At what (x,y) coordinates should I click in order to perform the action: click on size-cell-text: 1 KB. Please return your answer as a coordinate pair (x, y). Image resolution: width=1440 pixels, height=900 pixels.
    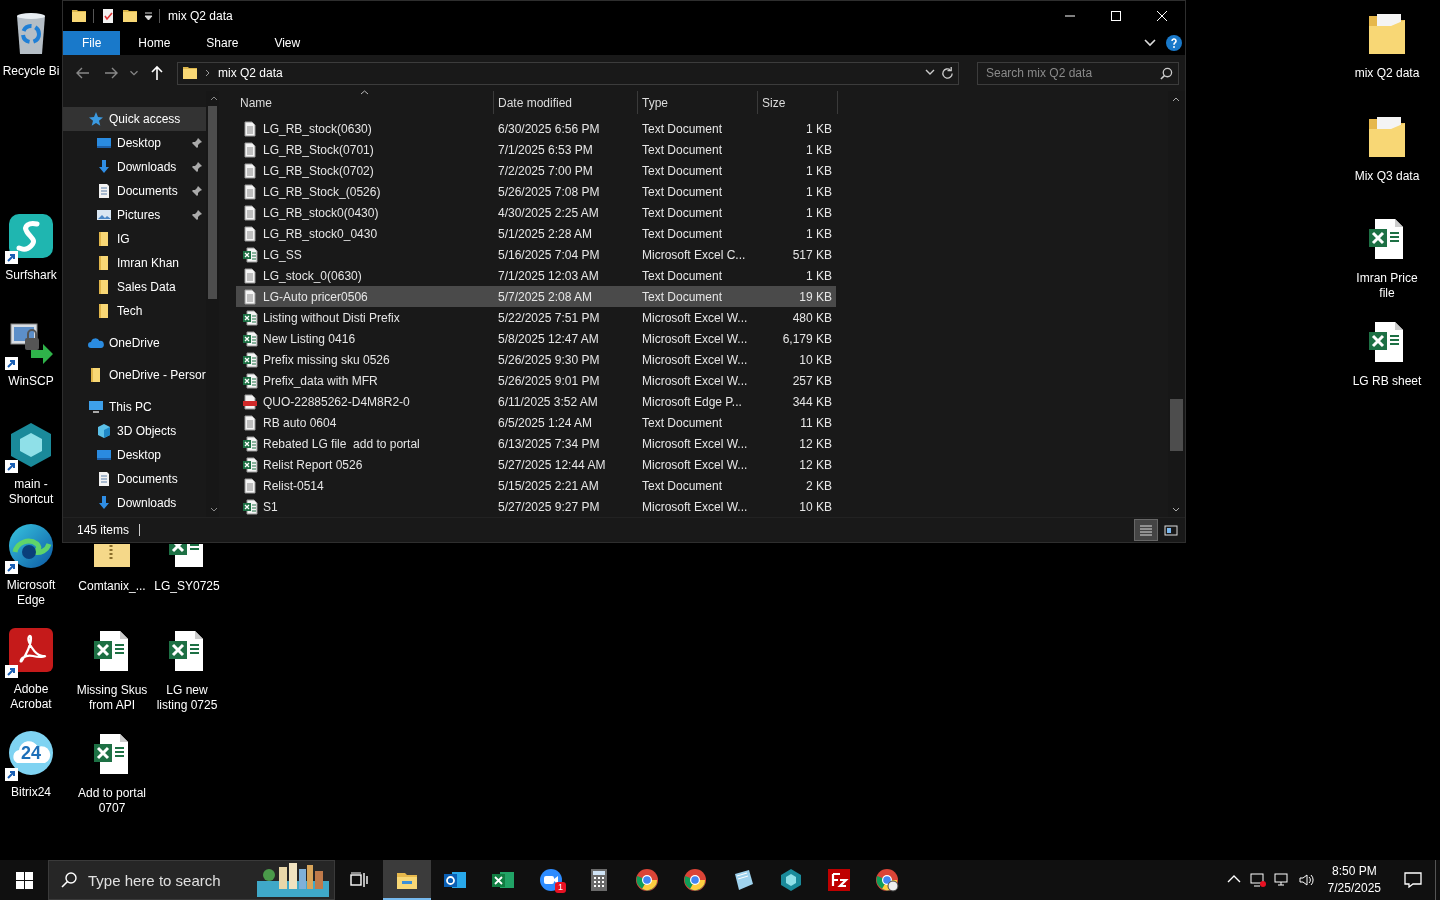
    Looking at the image, I should click on (819, 129).